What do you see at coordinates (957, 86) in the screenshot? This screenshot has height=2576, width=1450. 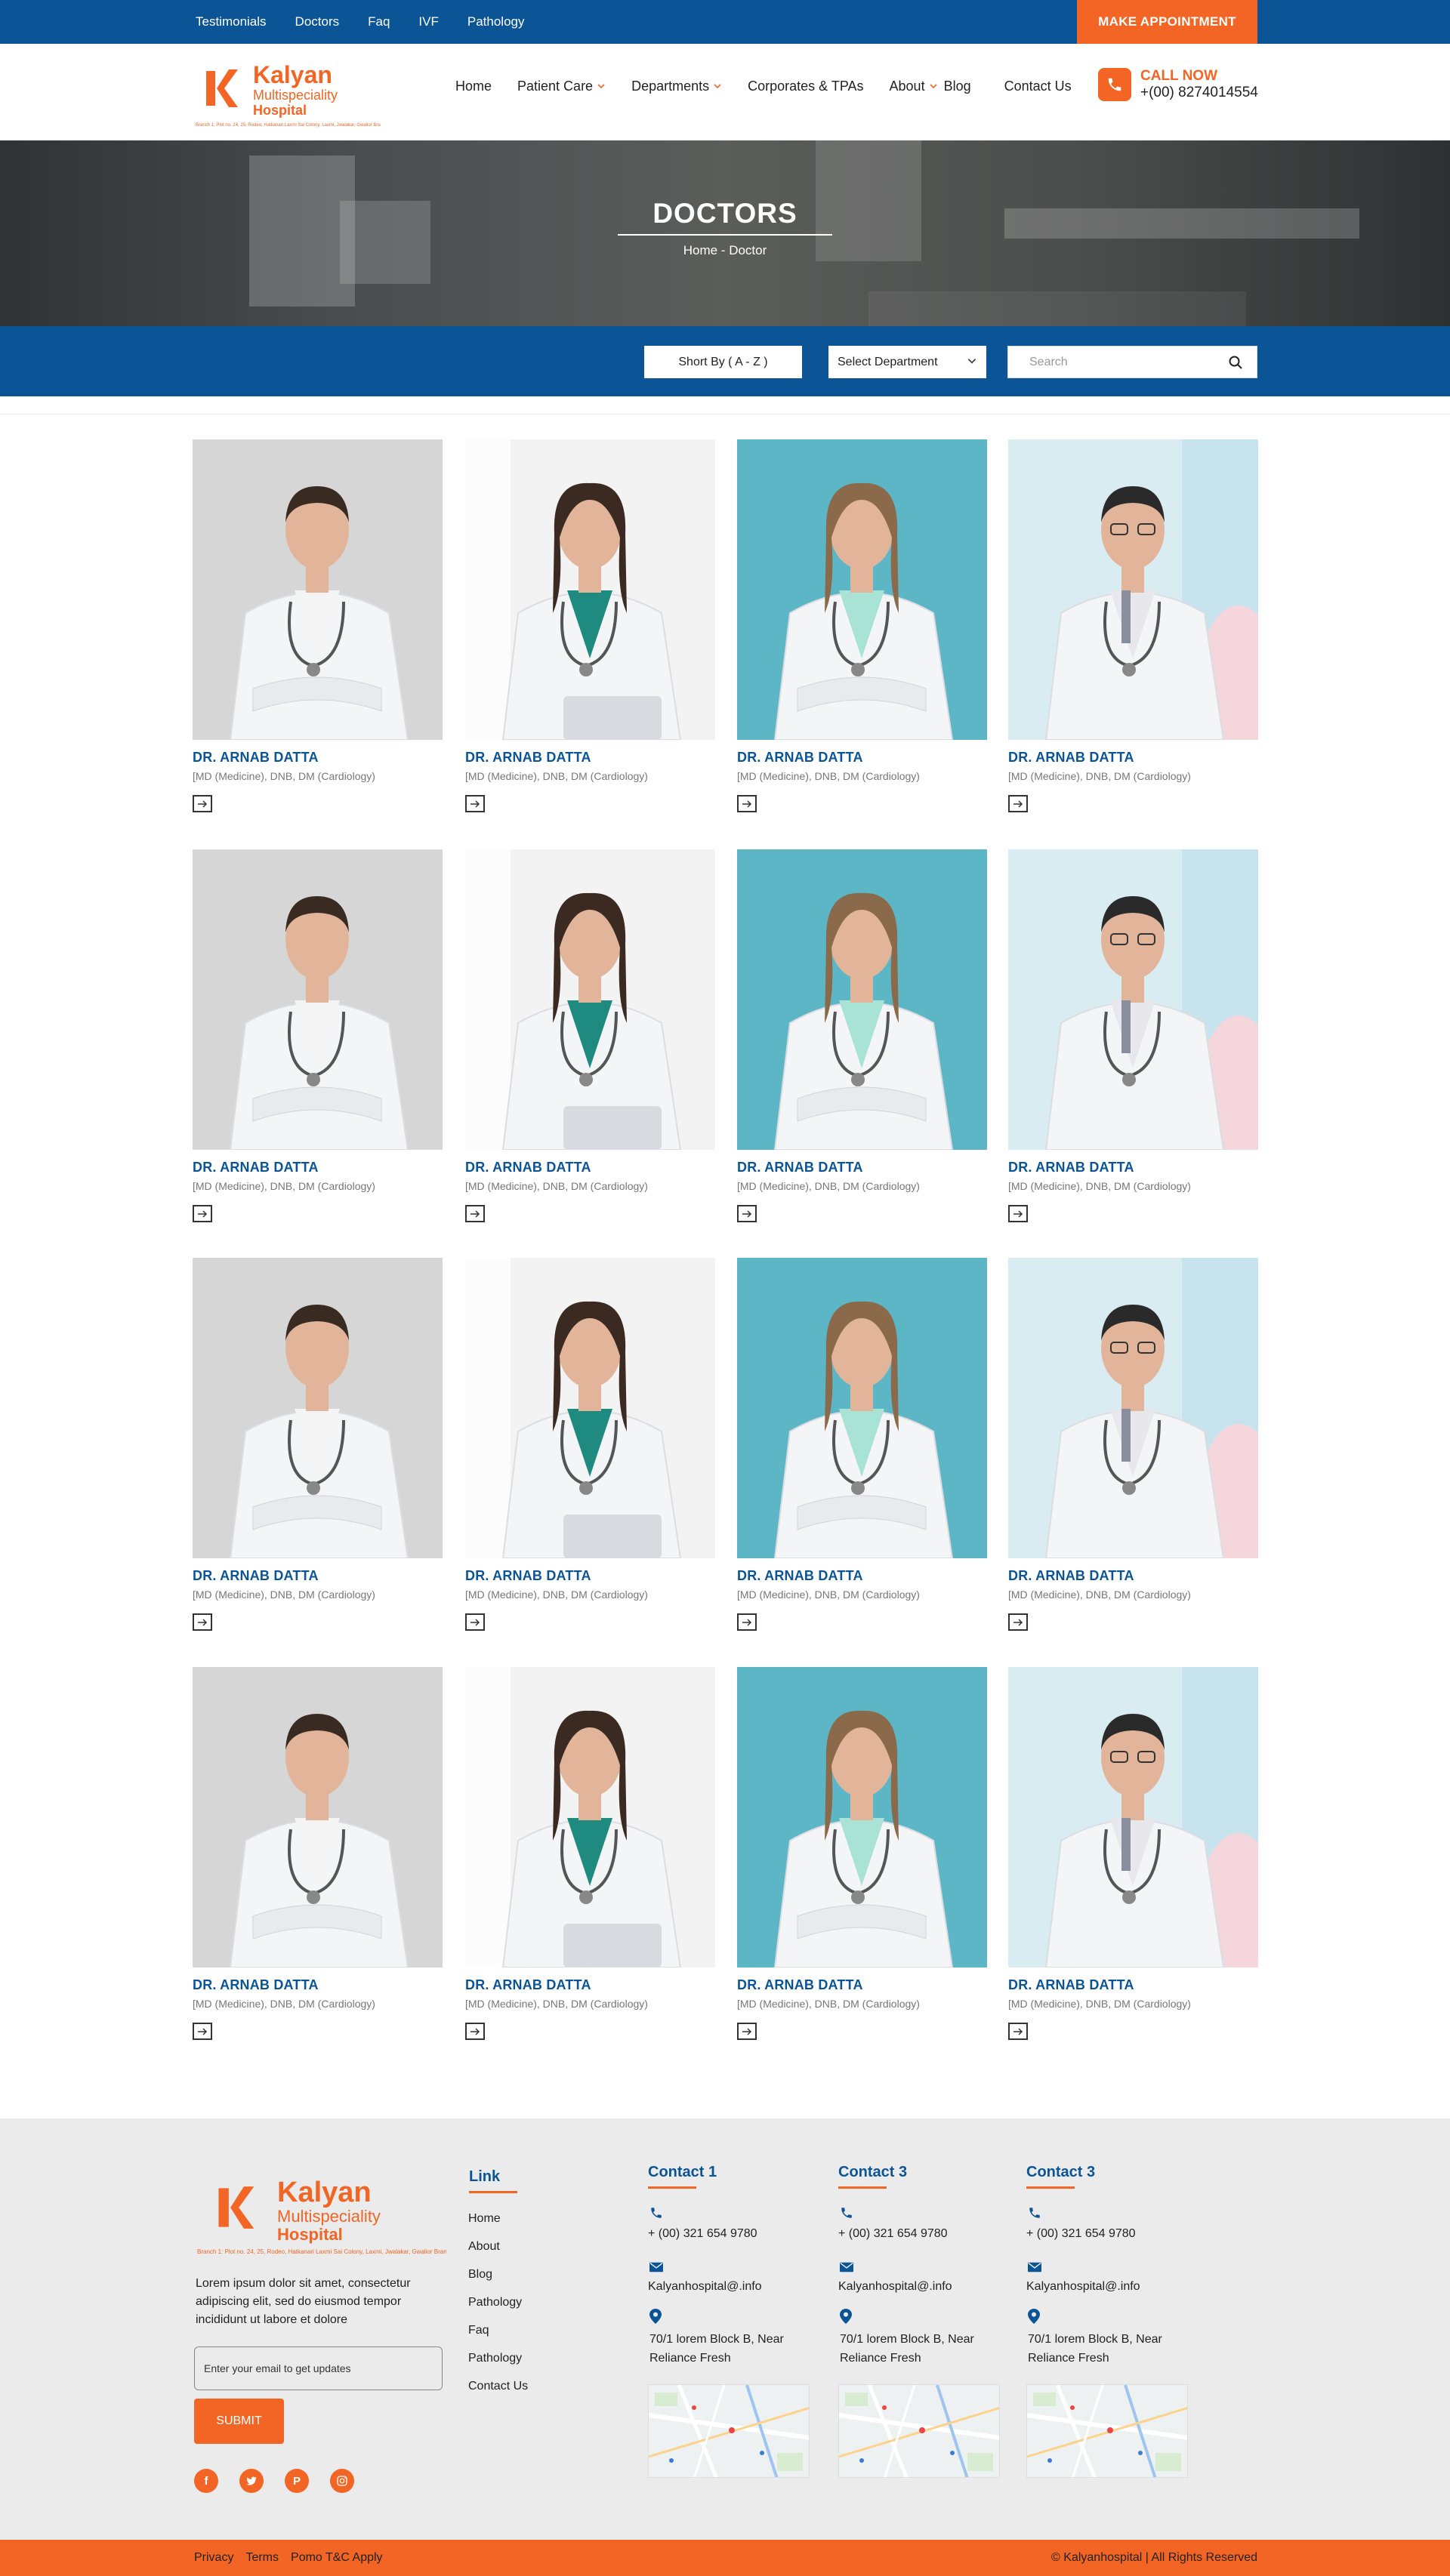 I see `nav-item-blog: Blog` at bounding box center [957, 86].